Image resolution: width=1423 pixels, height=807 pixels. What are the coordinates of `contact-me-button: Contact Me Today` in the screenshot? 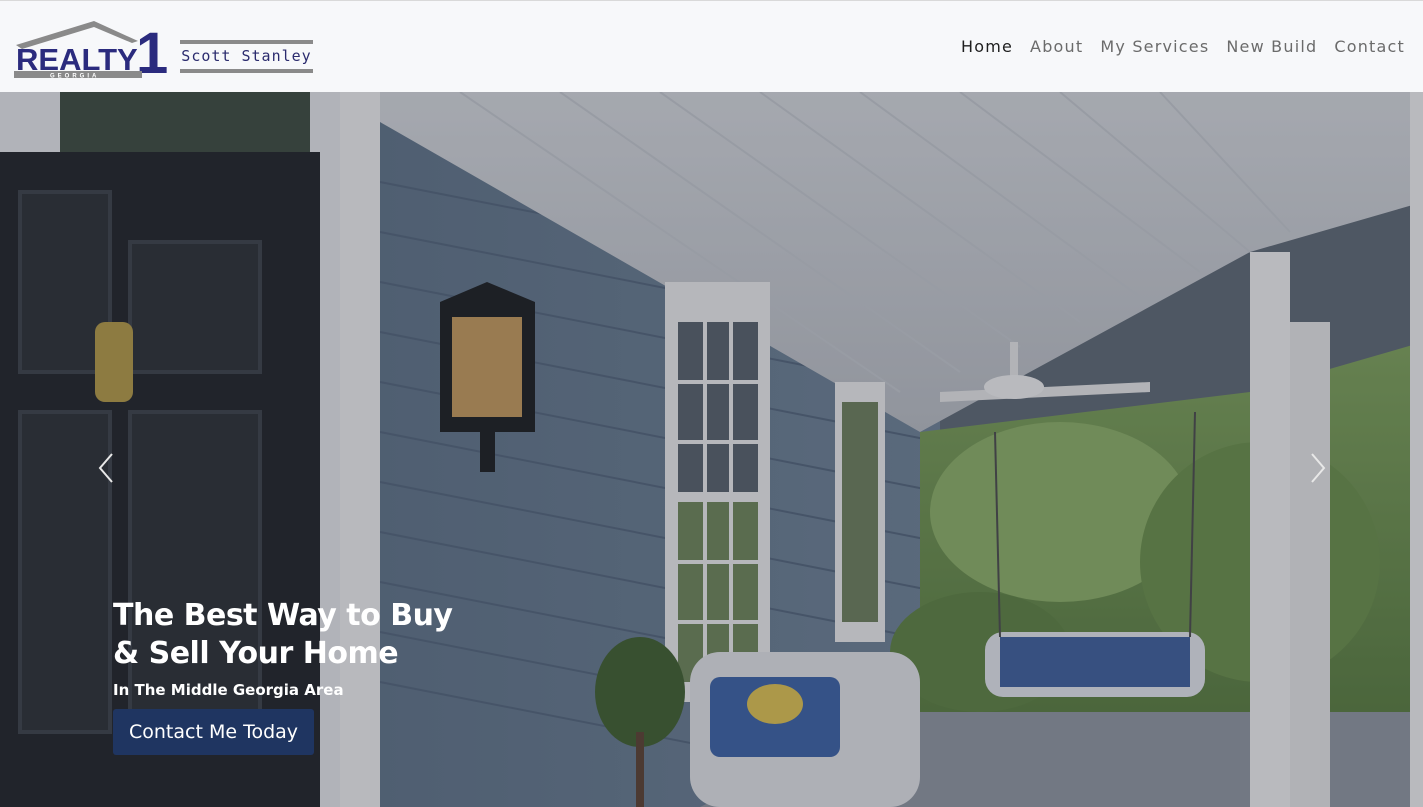 It's located at (214, 732).